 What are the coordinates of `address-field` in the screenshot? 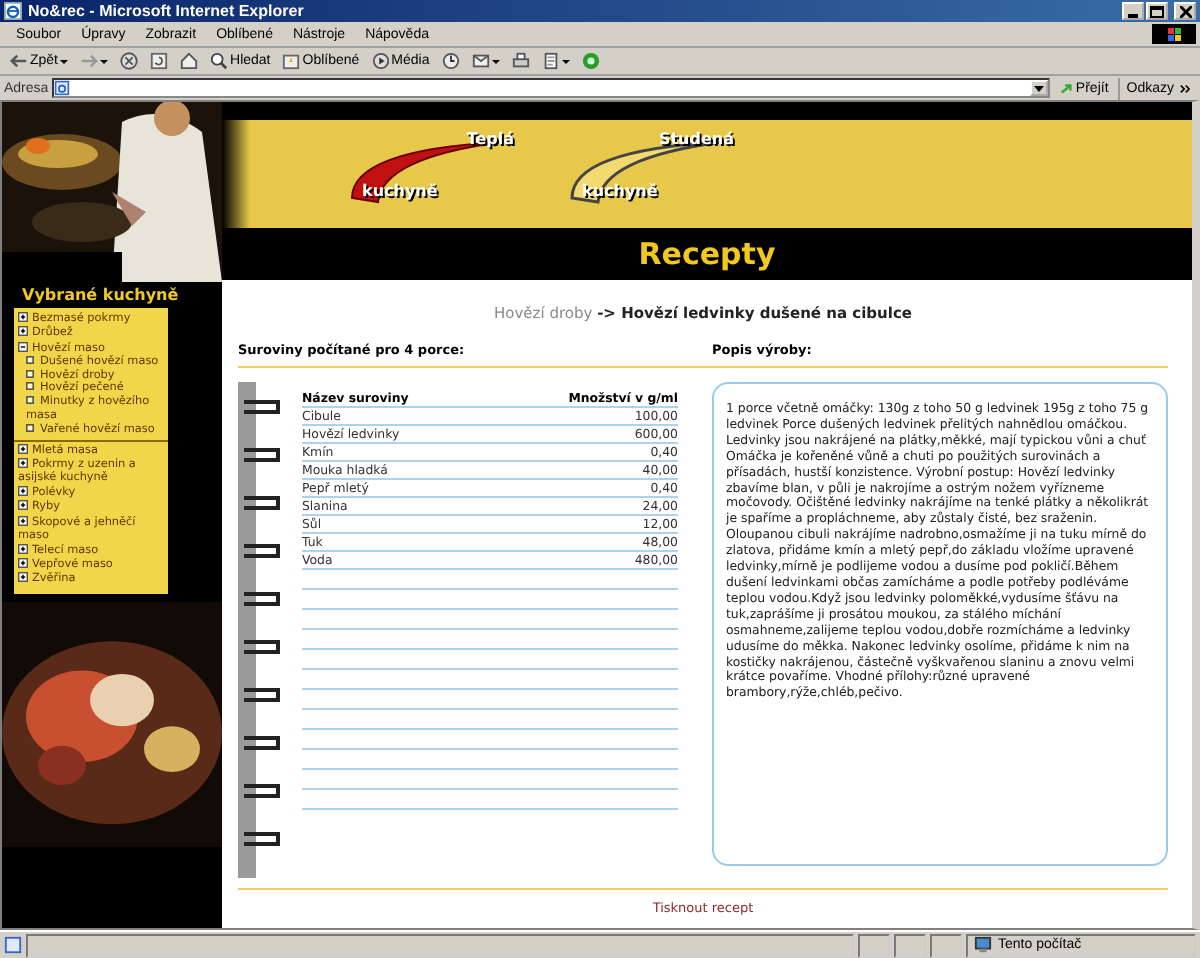 It's located at (551, 88).